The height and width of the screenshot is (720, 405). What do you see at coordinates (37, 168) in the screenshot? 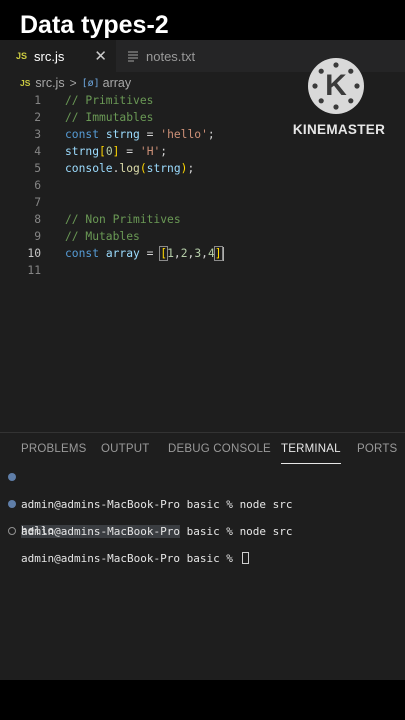
I see `line-number: 5` at bounding box center [37, 168].